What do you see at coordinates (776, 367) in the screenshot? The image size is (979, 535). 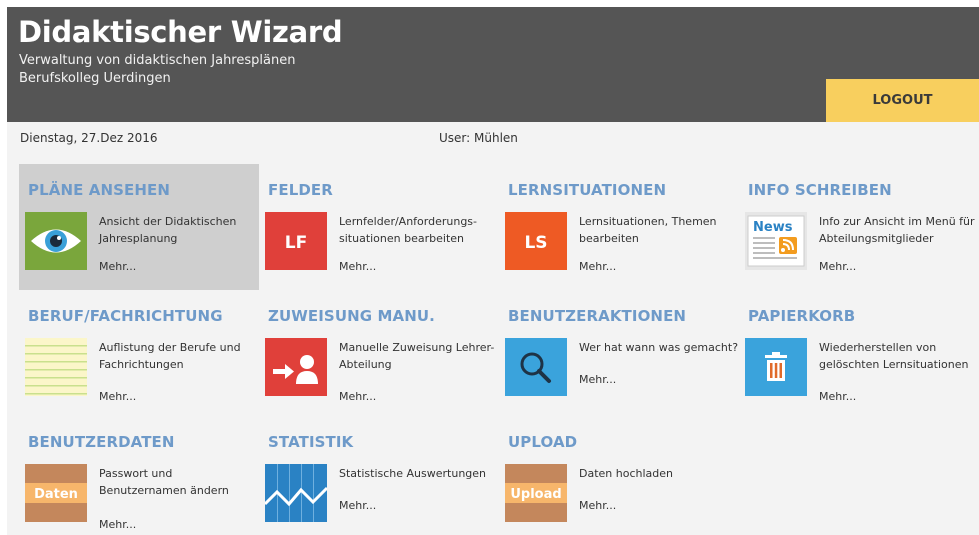 I see `trash-icon` at bounding box center [776, 367].